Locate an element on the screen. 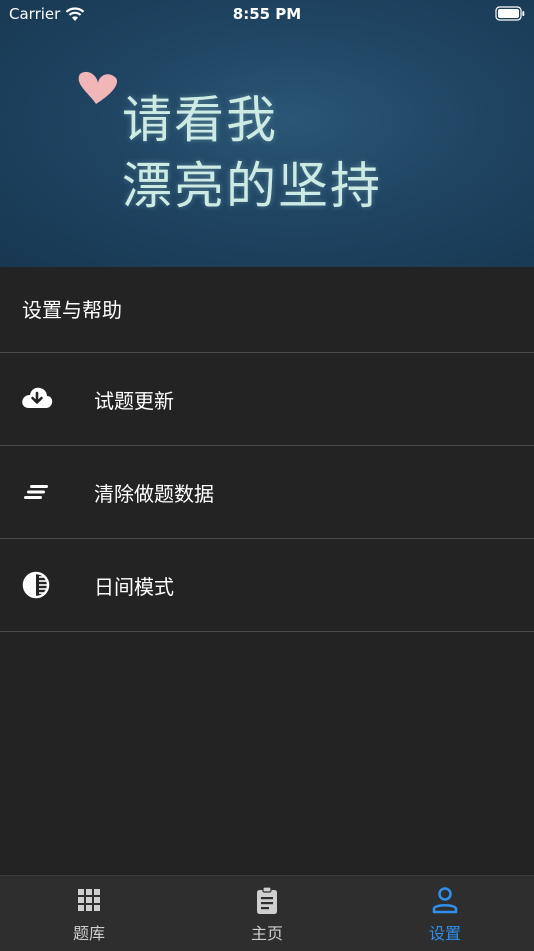 This screenshot has width=534, height=951. grid-icon is located at coordinates (89, 900).